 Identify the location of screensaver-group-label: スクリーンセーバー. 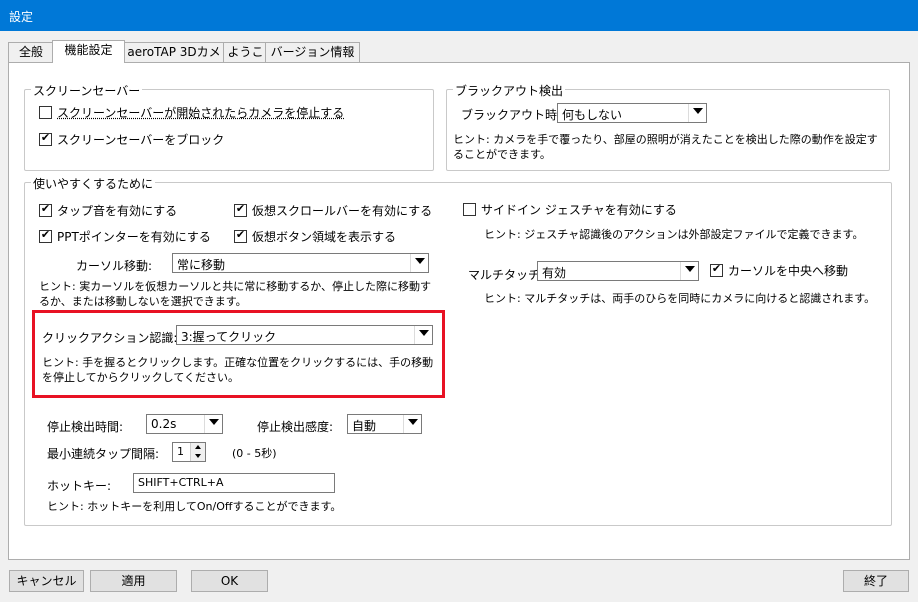
(87, 90).